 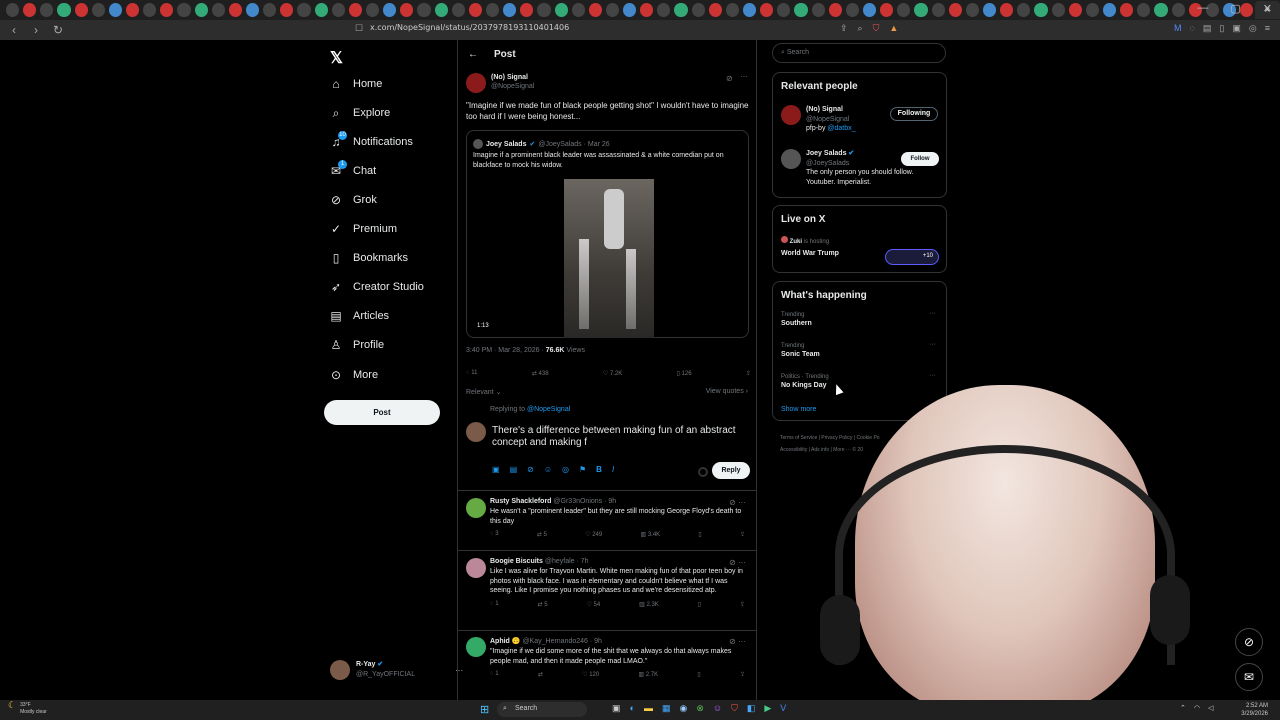 I want to click on reply-author: Aphid 🙃, so click(x=505, y=641).